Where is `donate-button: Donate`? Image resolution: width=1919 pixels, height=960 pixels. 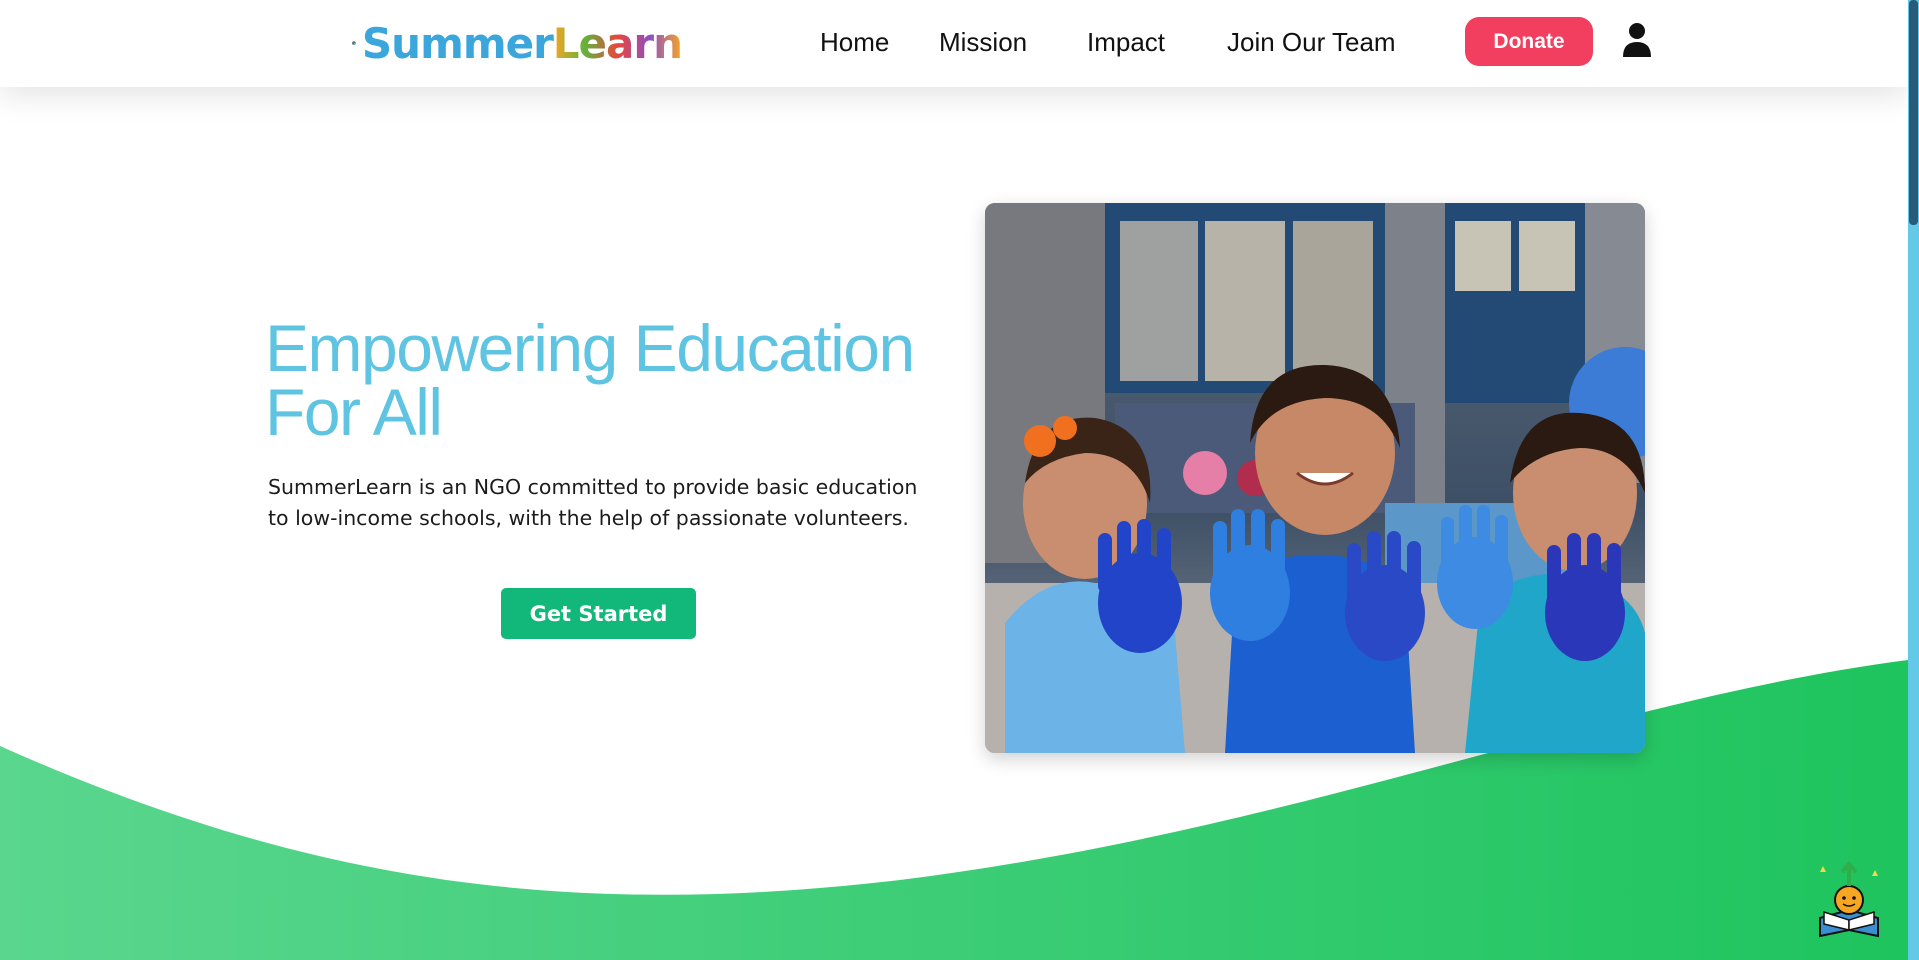 donate-button: Donate is located at coordinates (1529, 41).